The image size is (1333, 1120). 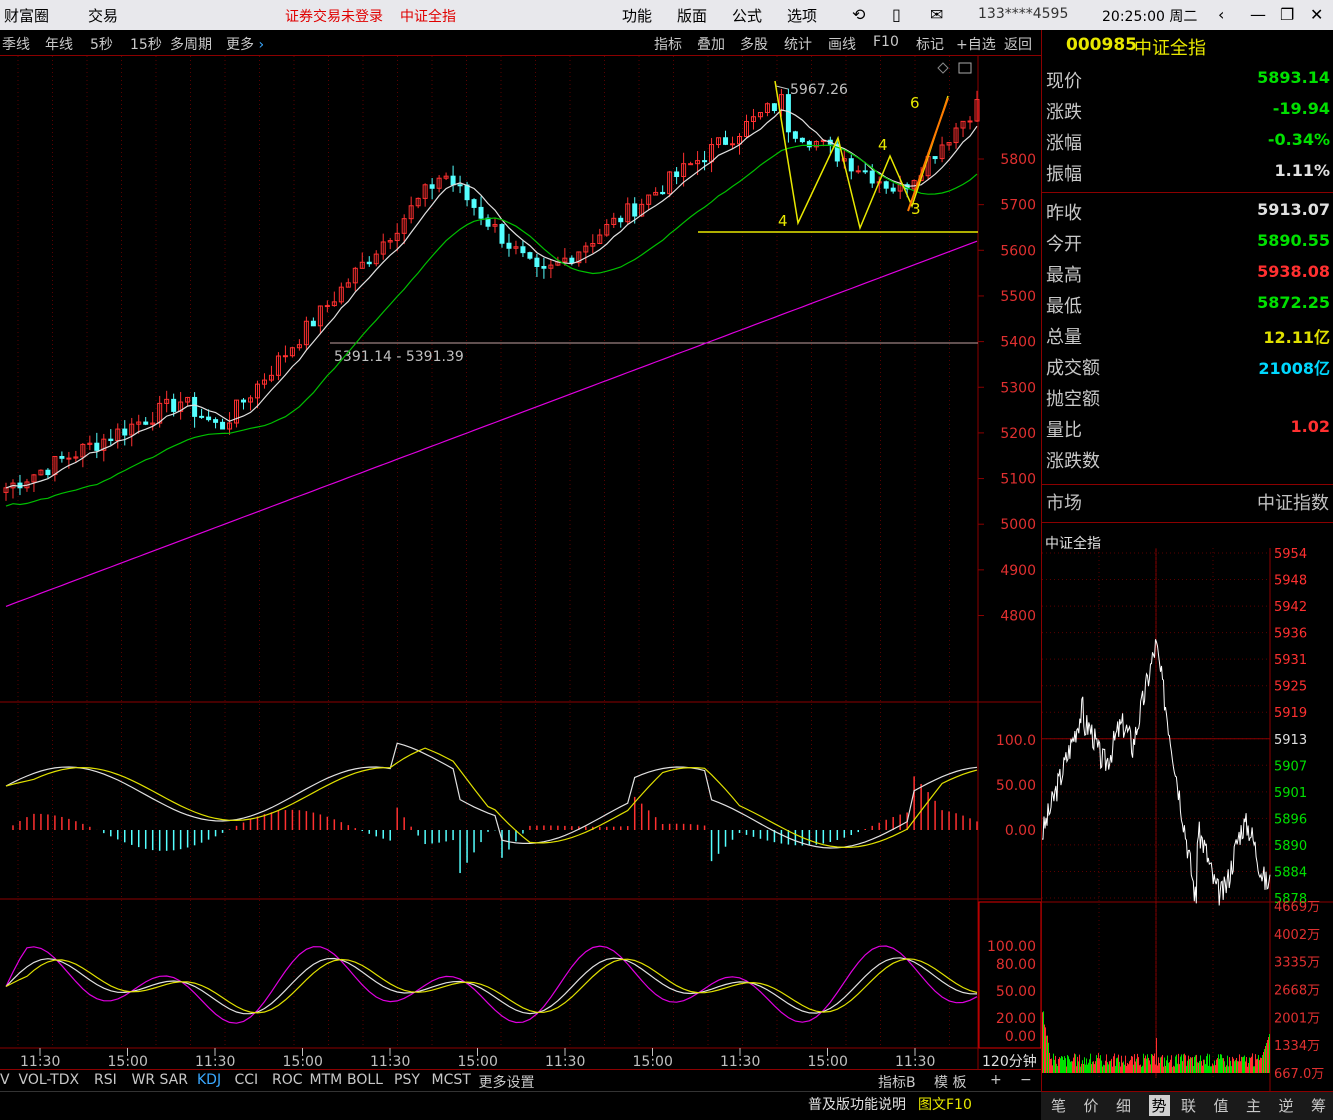 What do you see at coordinates (407, 1080) in the screenshot?
I see `indicator-tab-psy: PSY` at bounding box center [407, 1080].